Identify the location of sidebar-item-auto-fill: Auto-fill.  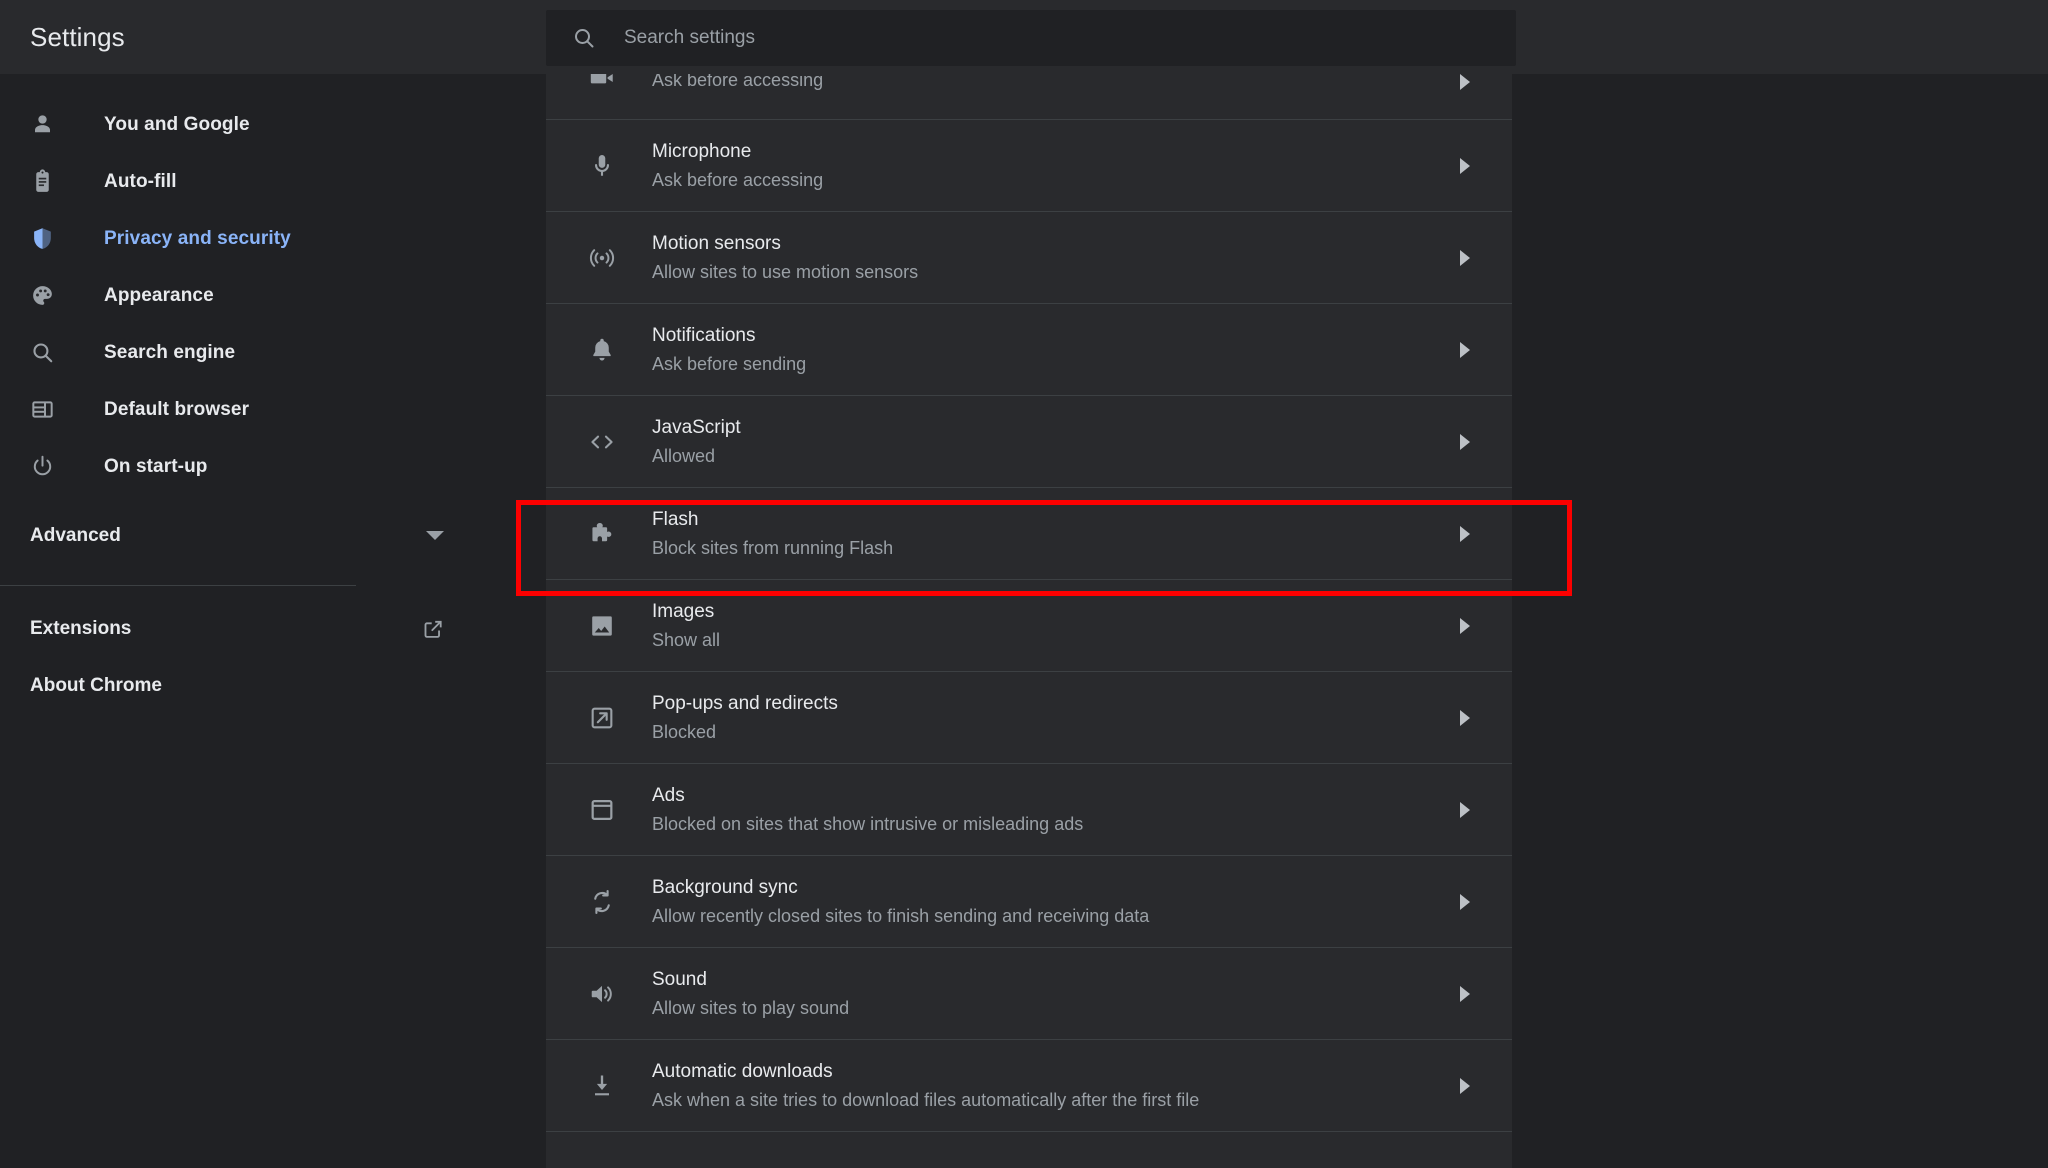
(273, 181).